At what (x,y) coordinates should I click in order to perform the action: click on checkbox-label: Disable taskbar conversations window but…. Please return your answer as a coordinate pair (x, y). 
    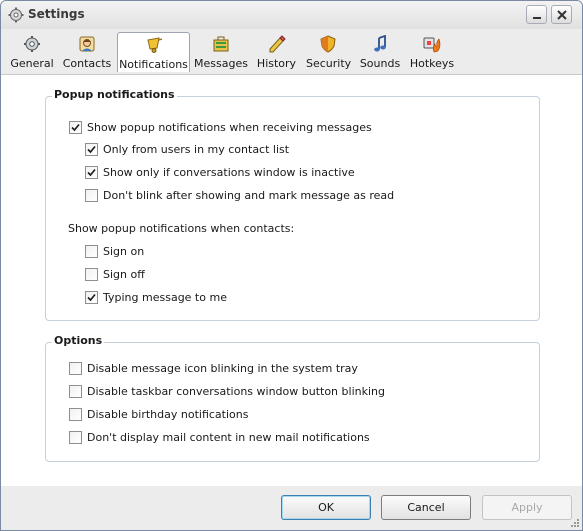
    Looking at the image, I should click on (236, 391).